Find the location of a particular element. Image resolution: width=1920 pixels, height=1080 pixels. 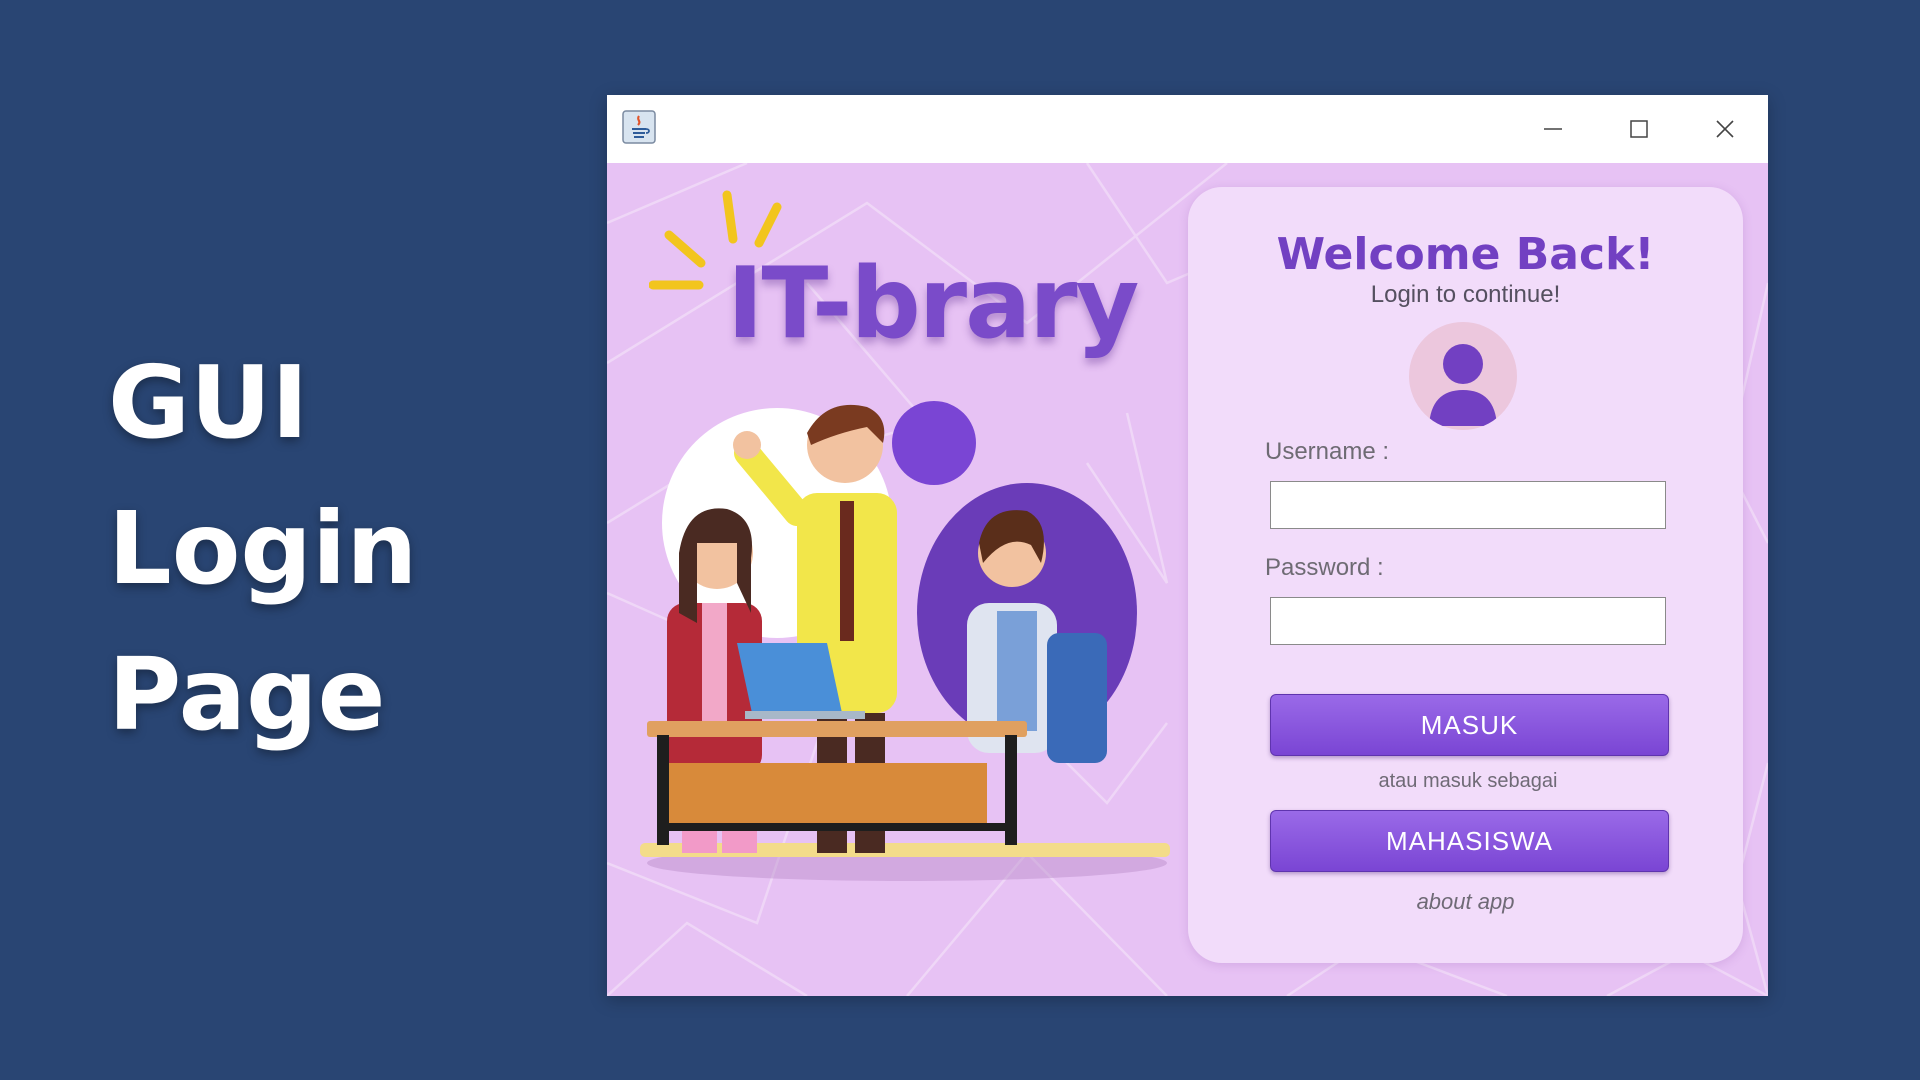

minimize-button is located at coordinates (1553, 129).